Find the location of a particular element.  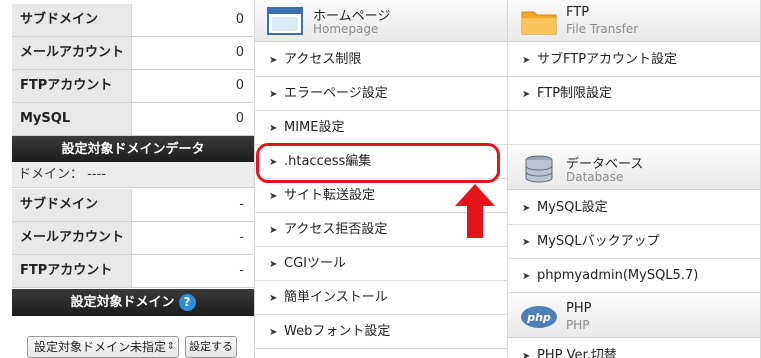

menu-label: FTP制限設定 is located at coordinates (575, 93).